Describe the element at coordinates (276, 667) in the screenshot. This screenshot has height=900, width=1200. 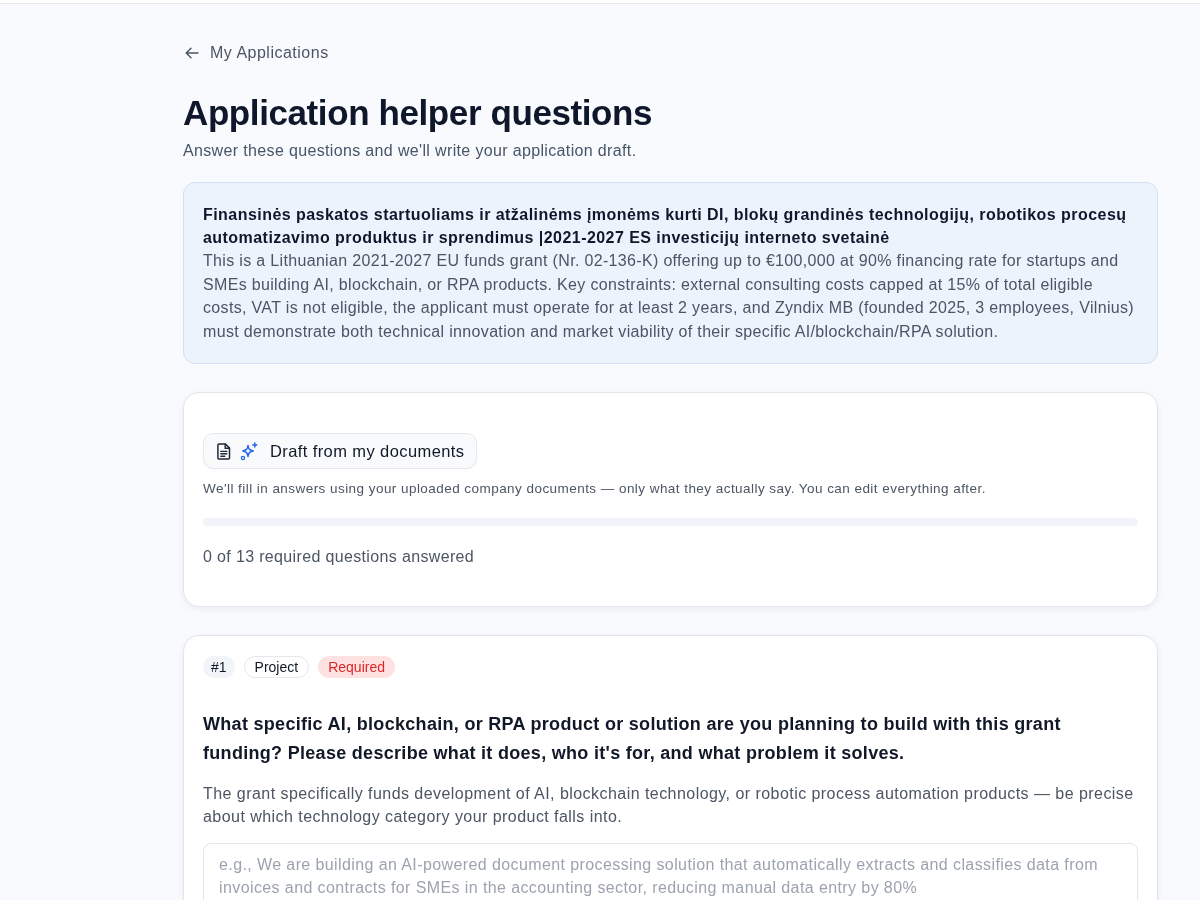
I see `category-tag: Project` at that location.